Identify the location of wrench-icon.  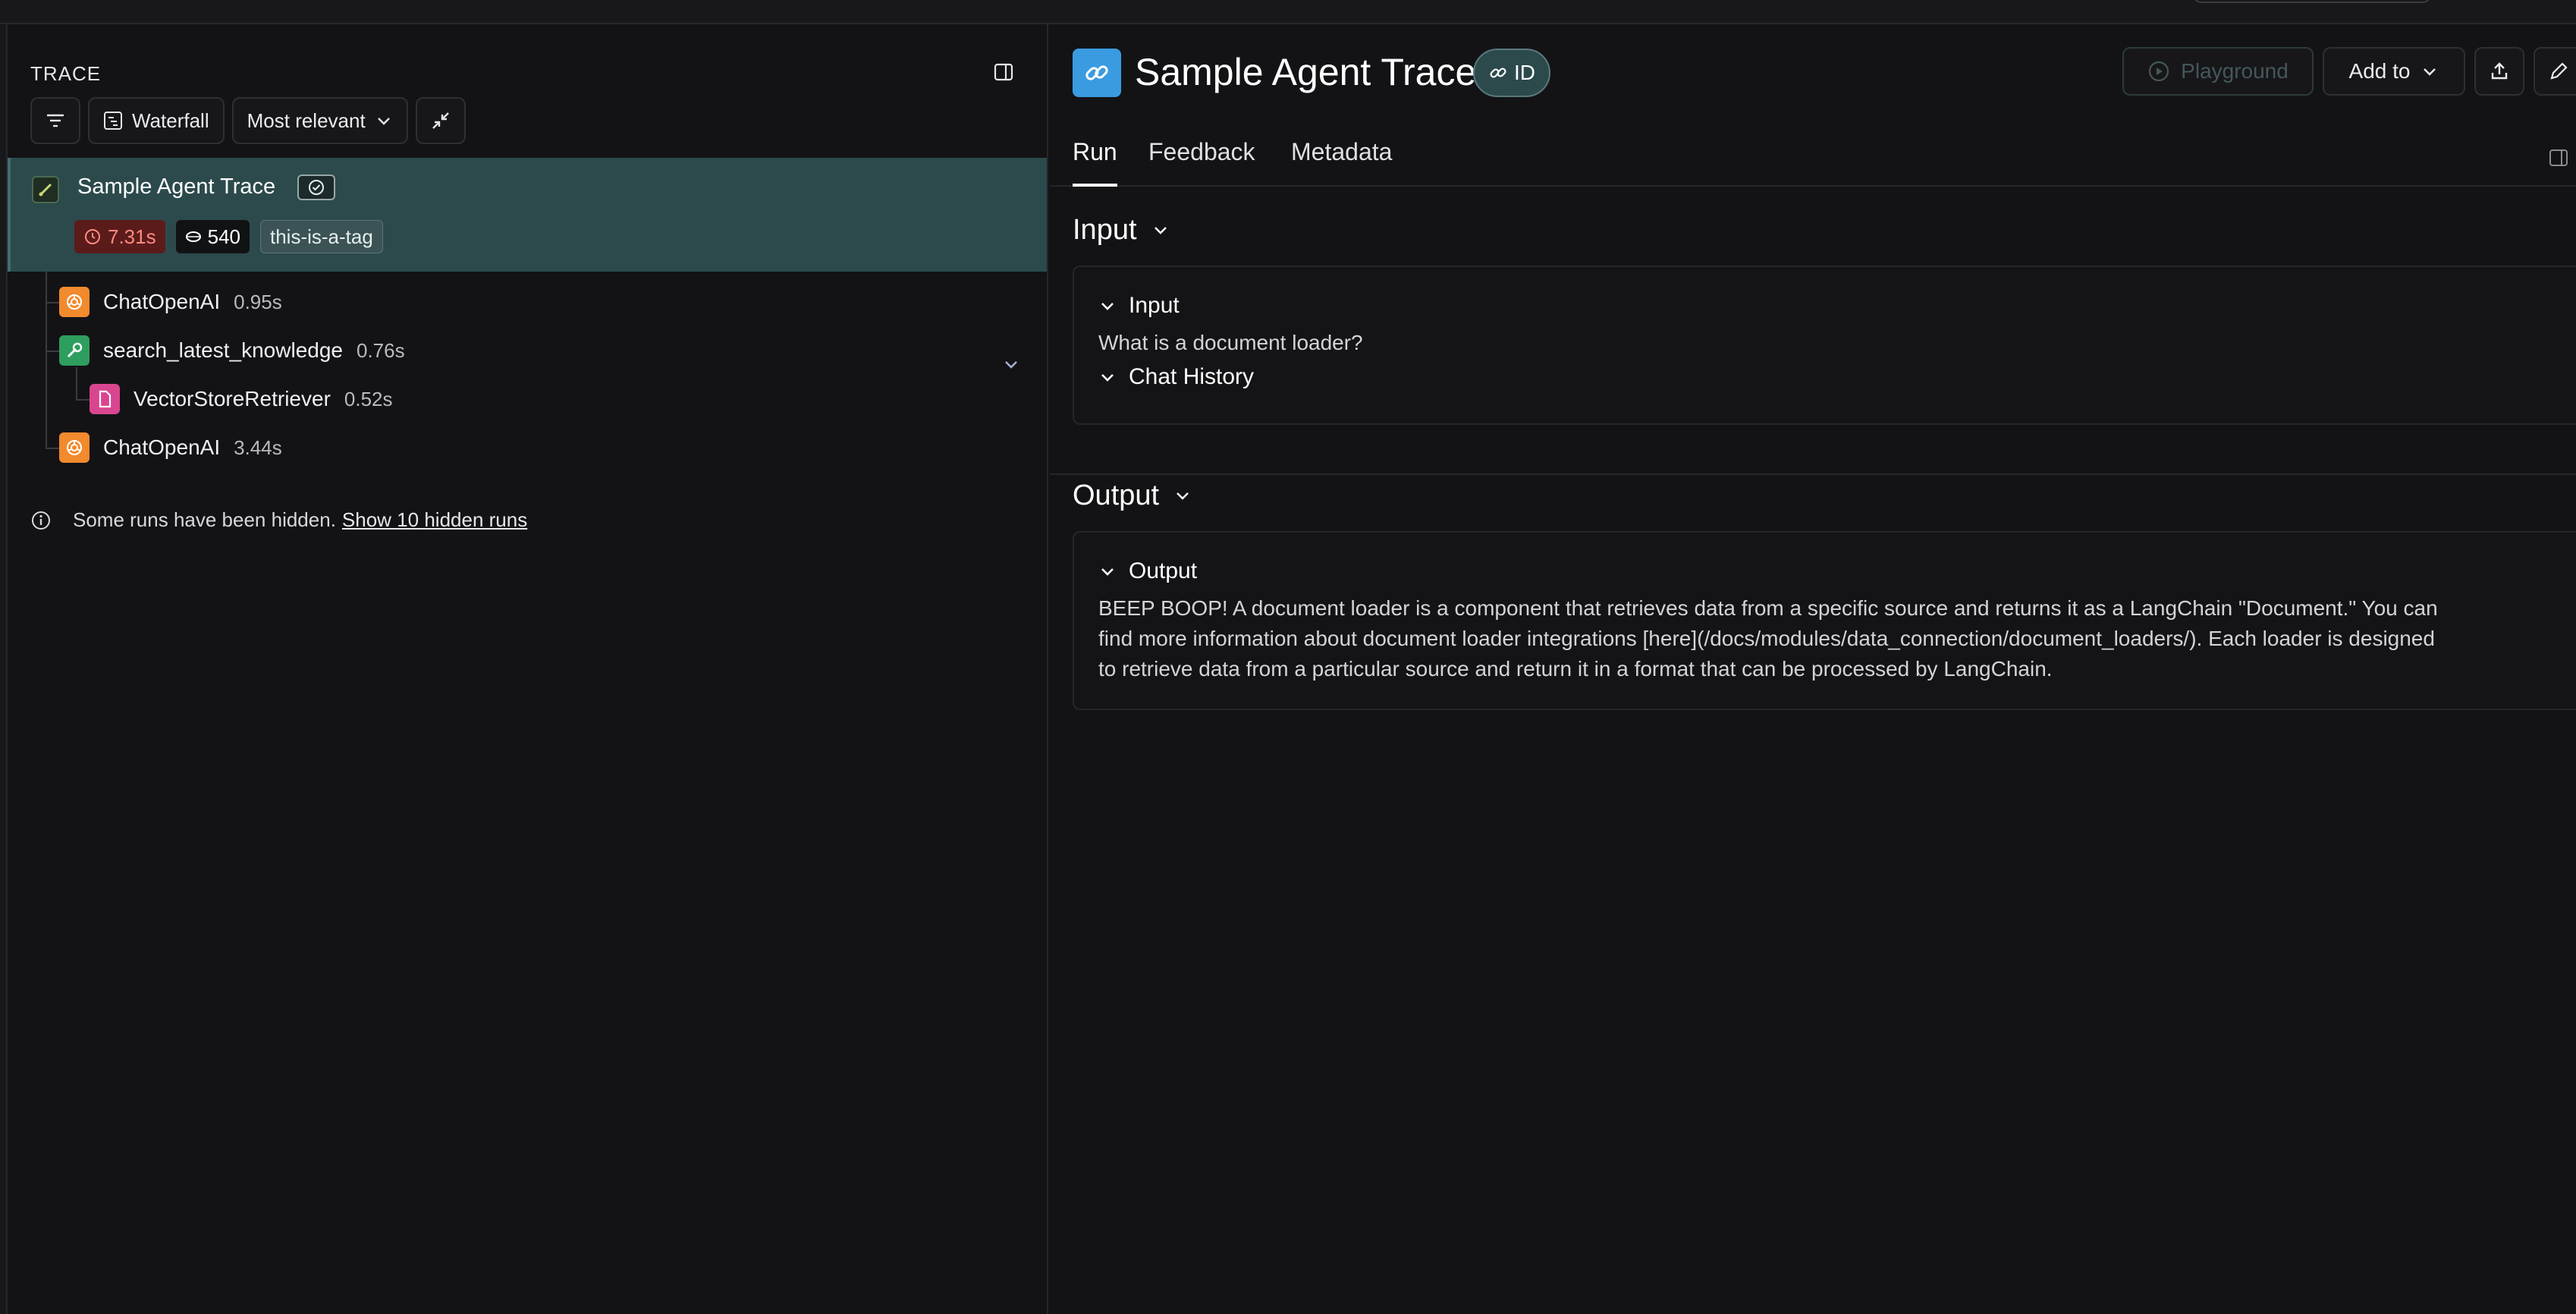
(74, 350).